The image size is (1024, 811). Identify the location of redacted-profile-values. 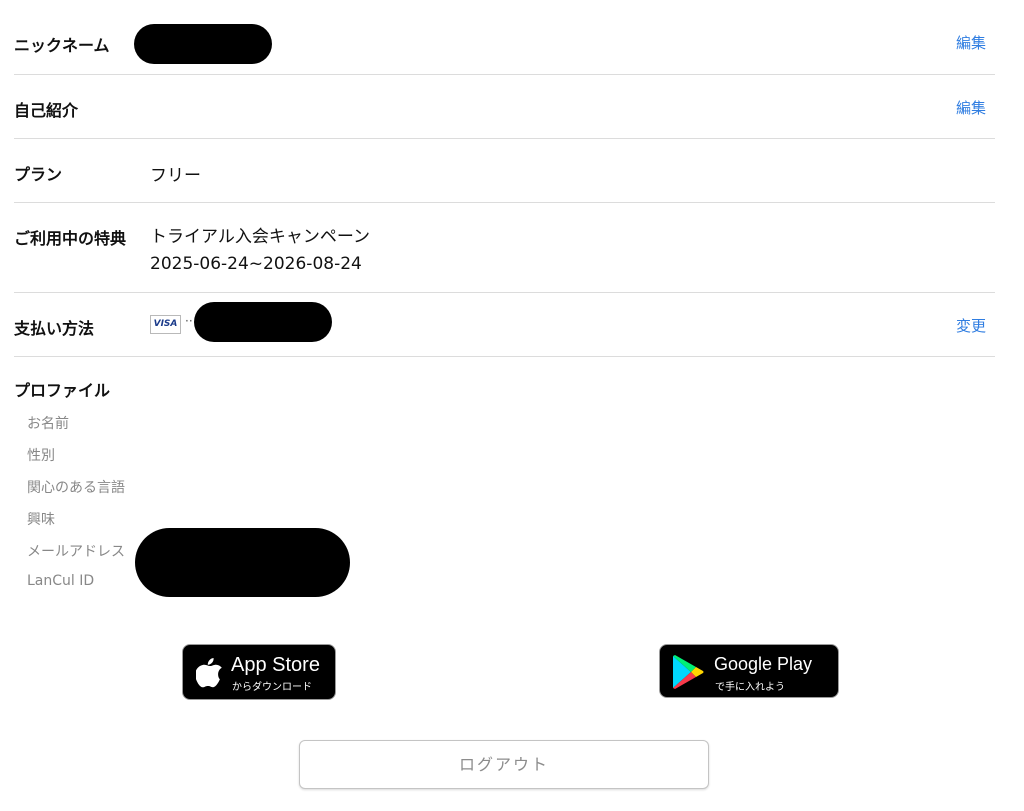
(242, 562).